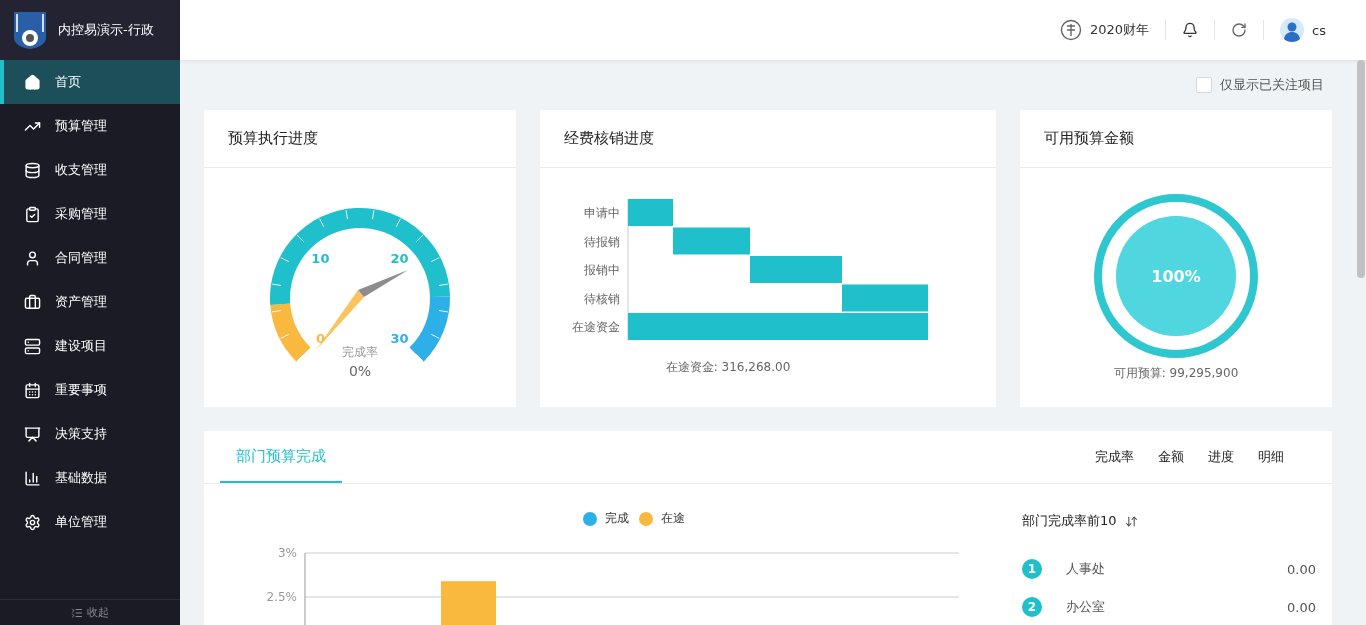  I want to click on fill-percentage: 100%, so click(1176, 276).